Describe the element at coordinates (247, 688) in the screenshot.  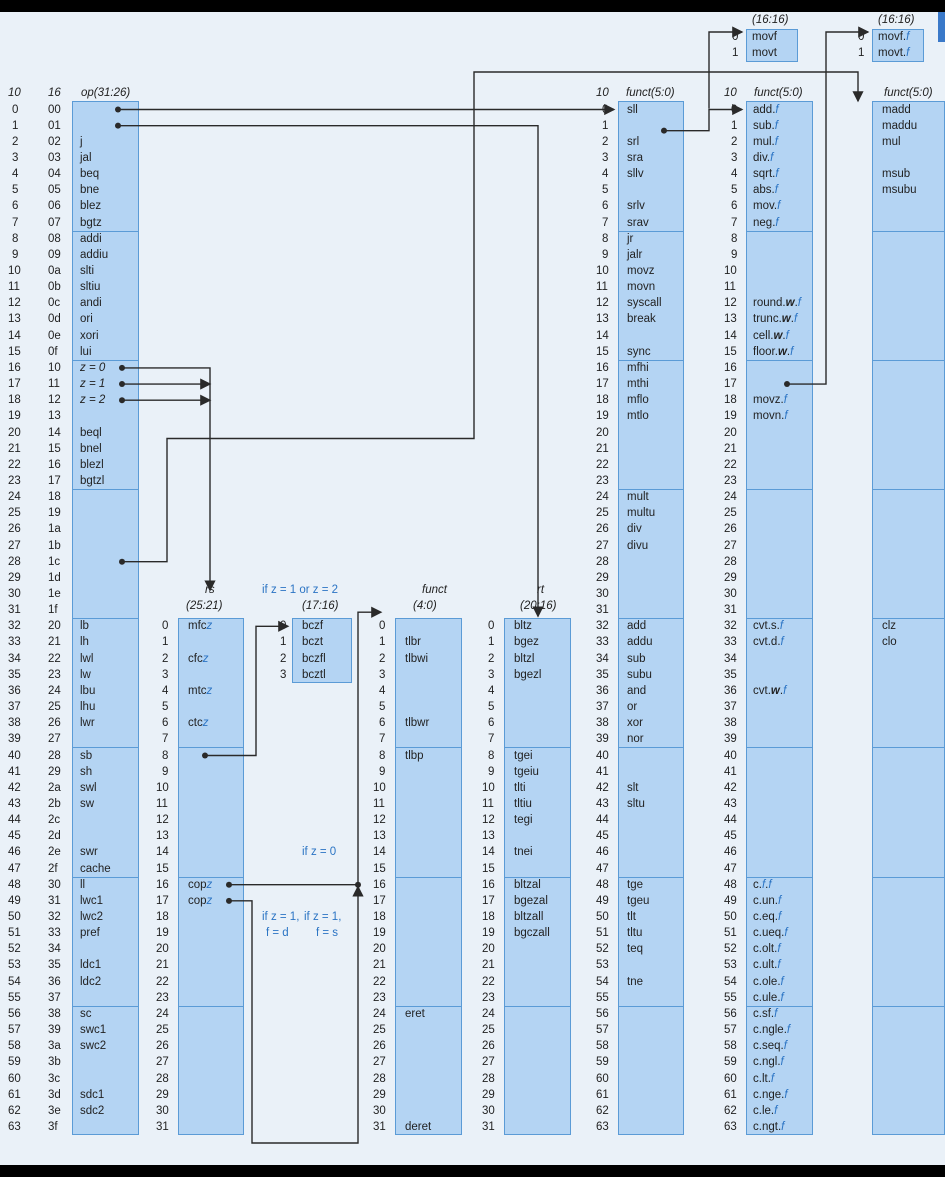
I see `bc-connector` at that location.